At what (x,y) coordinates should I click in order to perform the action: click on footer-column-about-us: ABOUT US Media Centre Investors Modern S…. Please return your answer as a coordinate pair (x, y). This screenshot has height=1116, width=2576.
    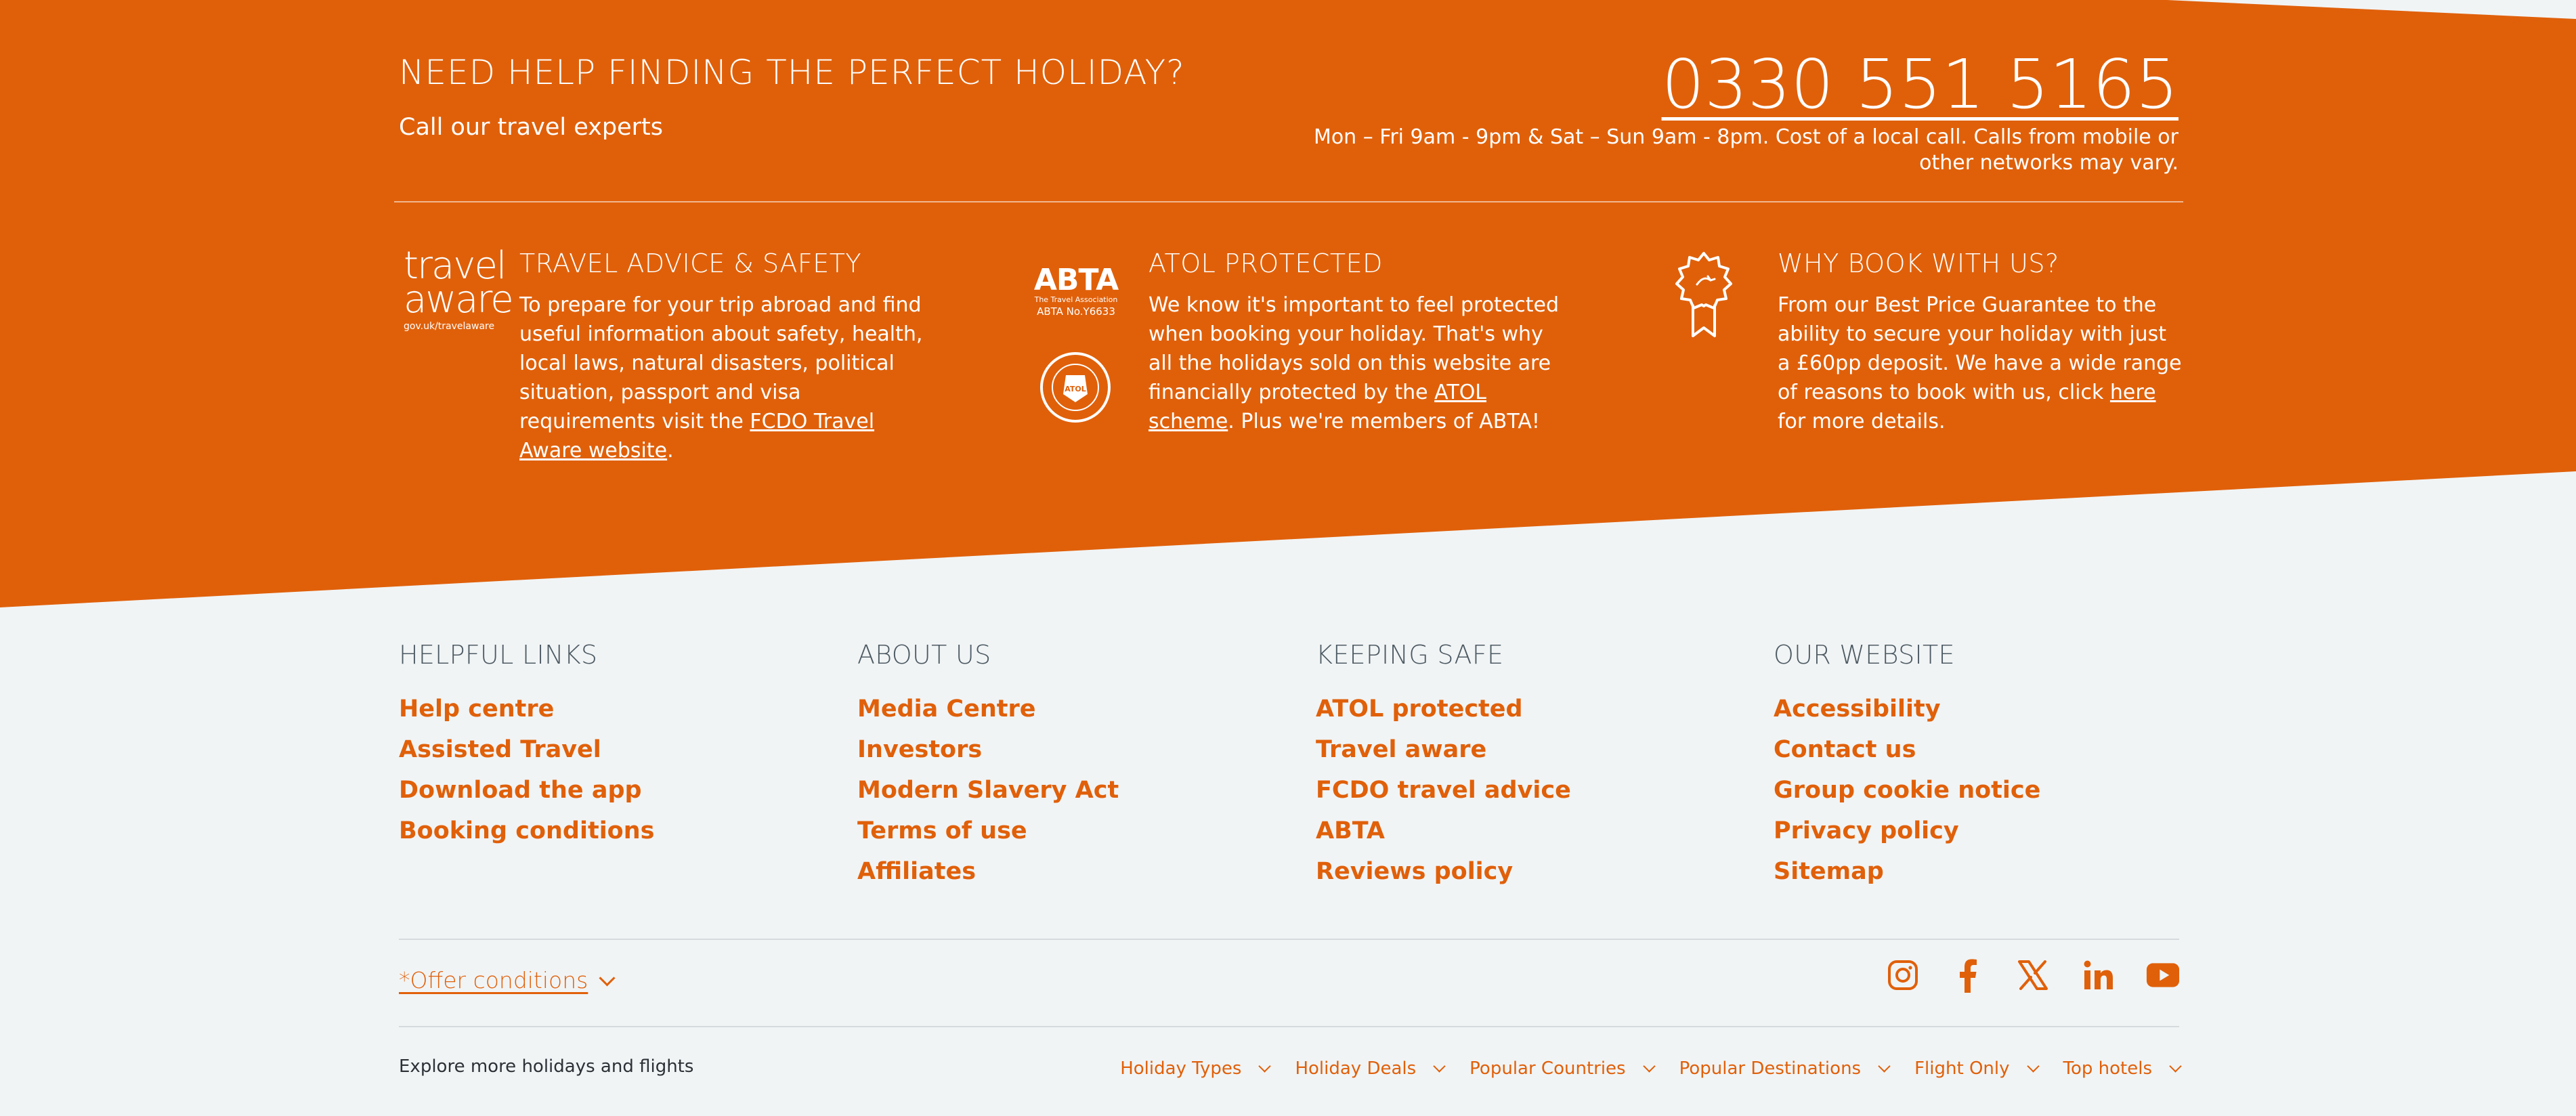
    Looking at the image, I should click on (1060, 766).